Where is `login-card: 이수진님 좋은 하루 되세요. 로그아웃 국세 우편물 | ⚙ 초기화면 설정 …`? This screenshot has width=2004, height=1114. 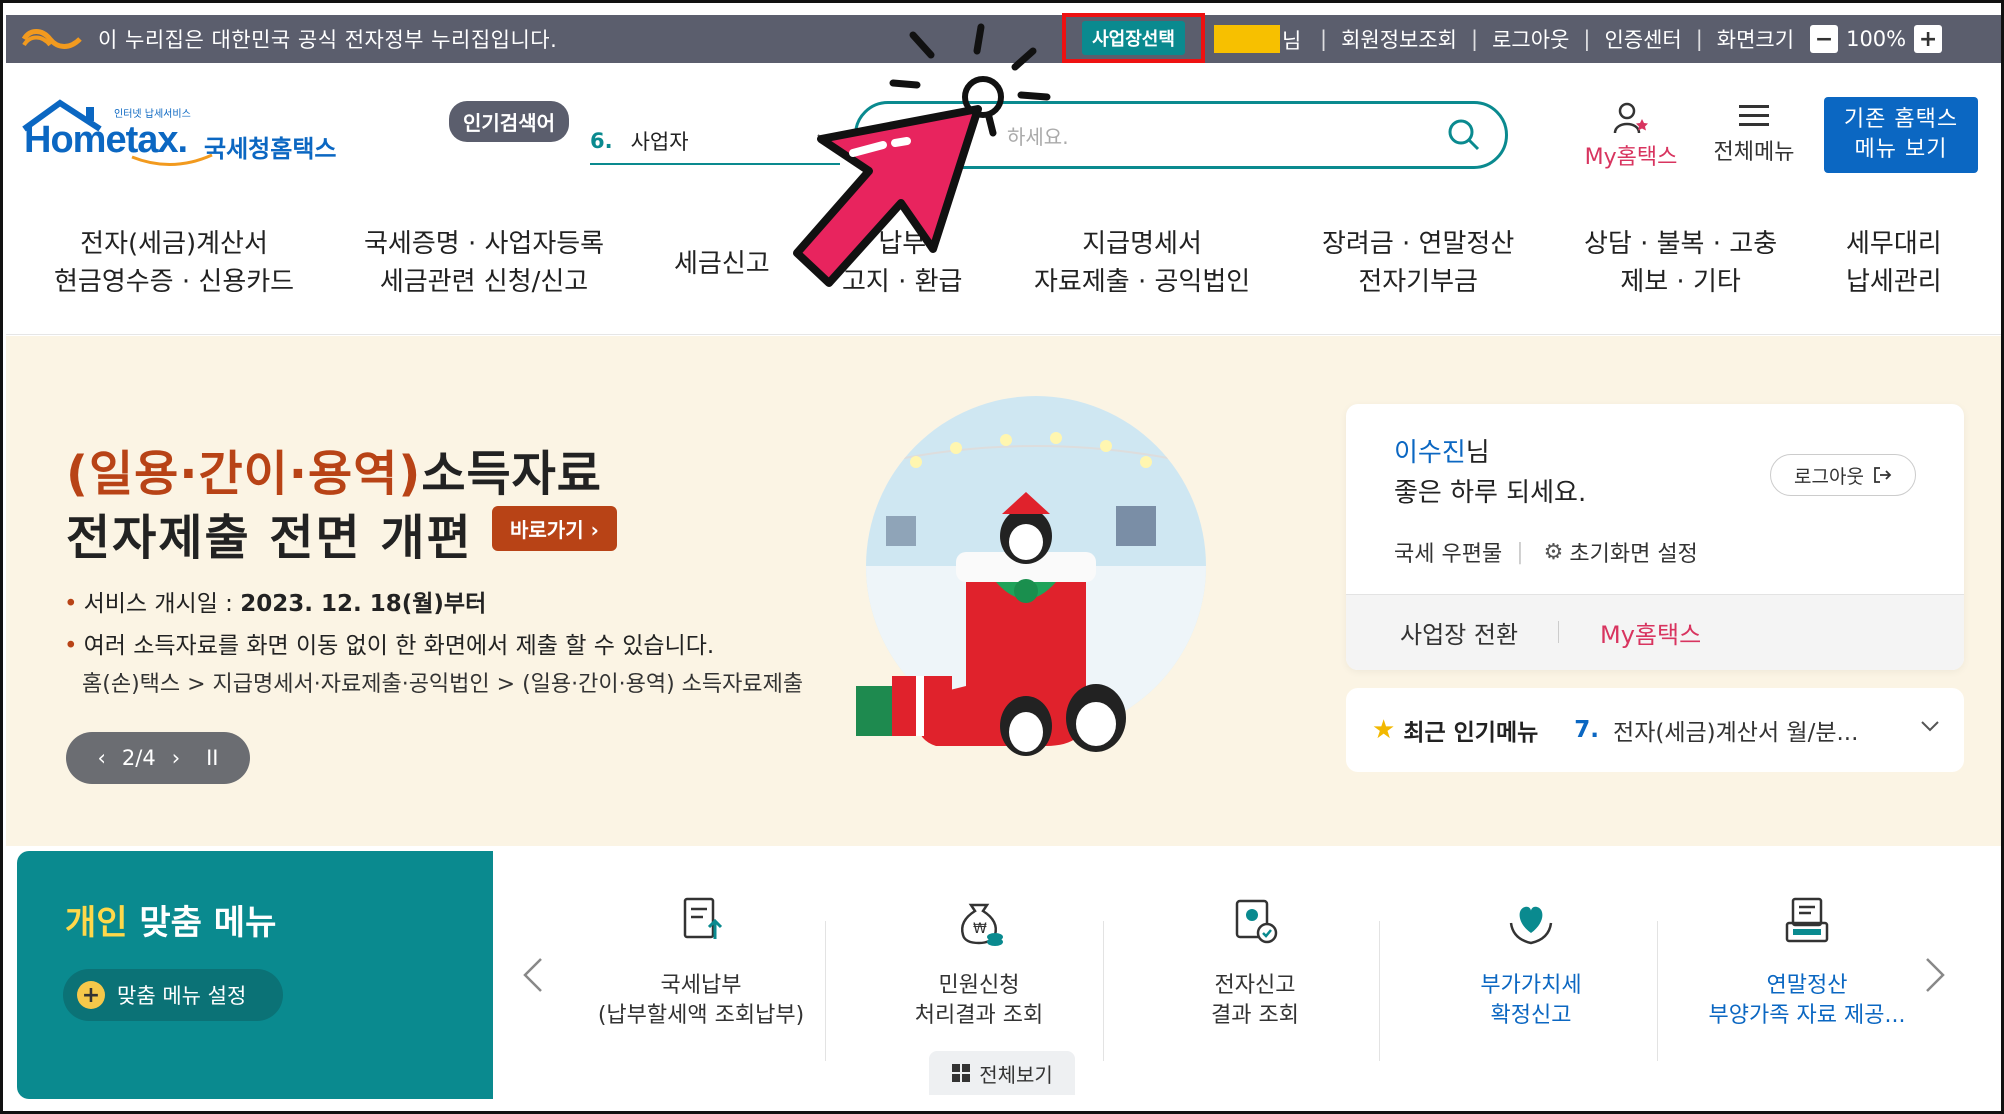 login-card: 이수진님 좋은 하루 되세요. 로그아웃 국세 우편물 | ⚙ 초기화면 설정 … is located at coordinates (1655, 537).